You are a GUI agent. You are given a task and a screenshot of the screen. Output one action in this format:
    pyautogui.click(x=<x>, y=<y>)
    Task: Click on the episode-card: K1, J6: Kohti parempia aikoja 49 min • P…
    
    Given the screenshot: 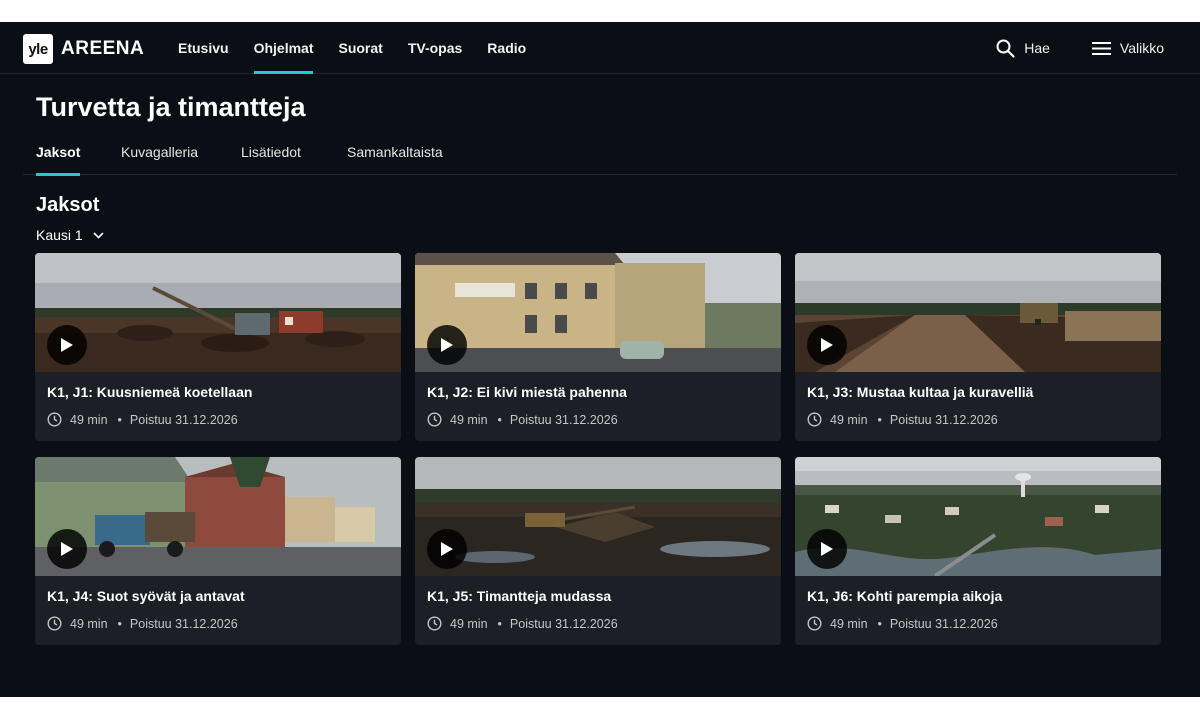 What is the action you would take?
    pyautogui.click(x=978, y=551)
    